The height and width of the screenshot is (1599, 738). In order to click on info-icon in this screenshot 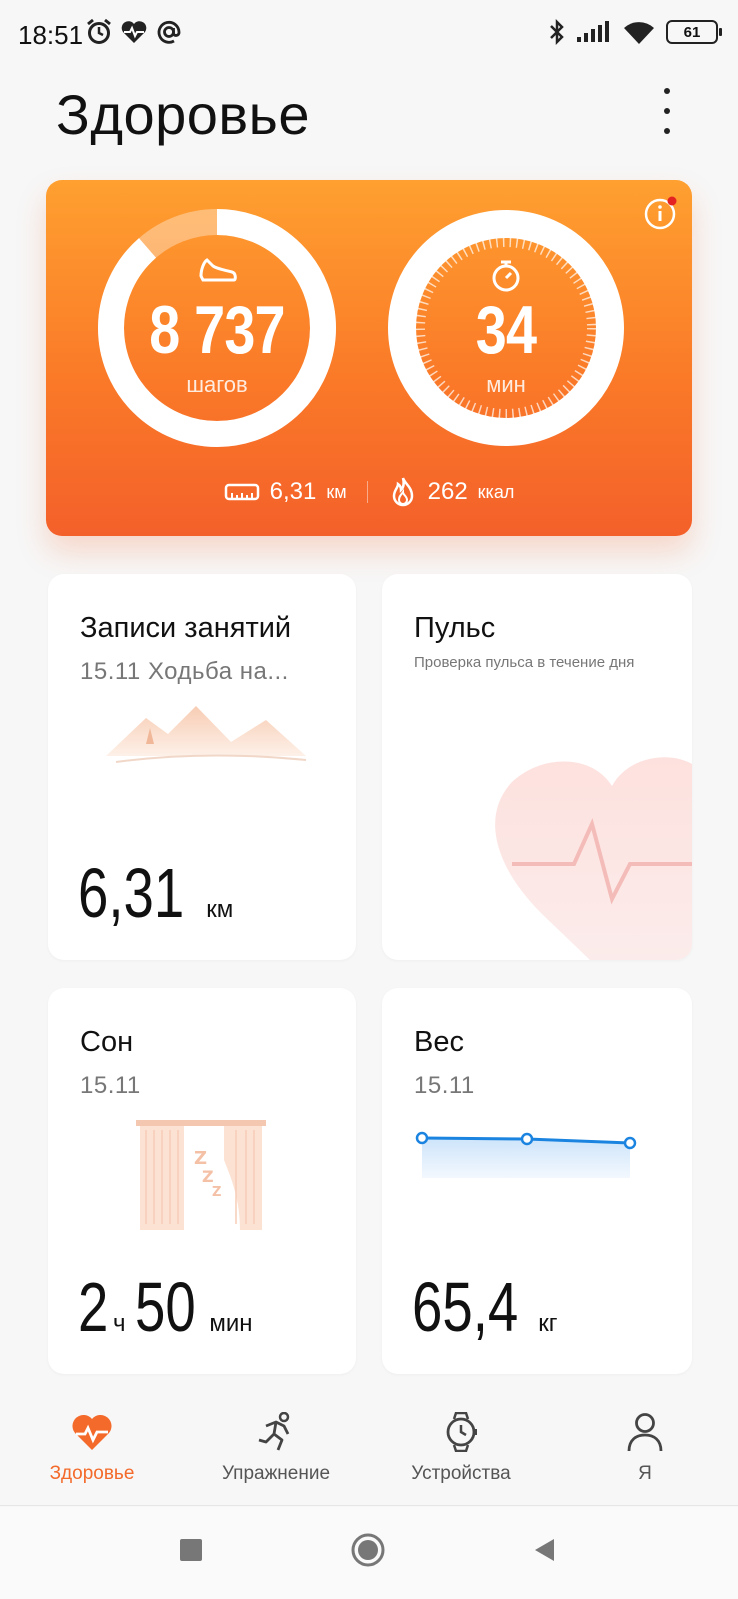, I will do `click(660, 213)`.